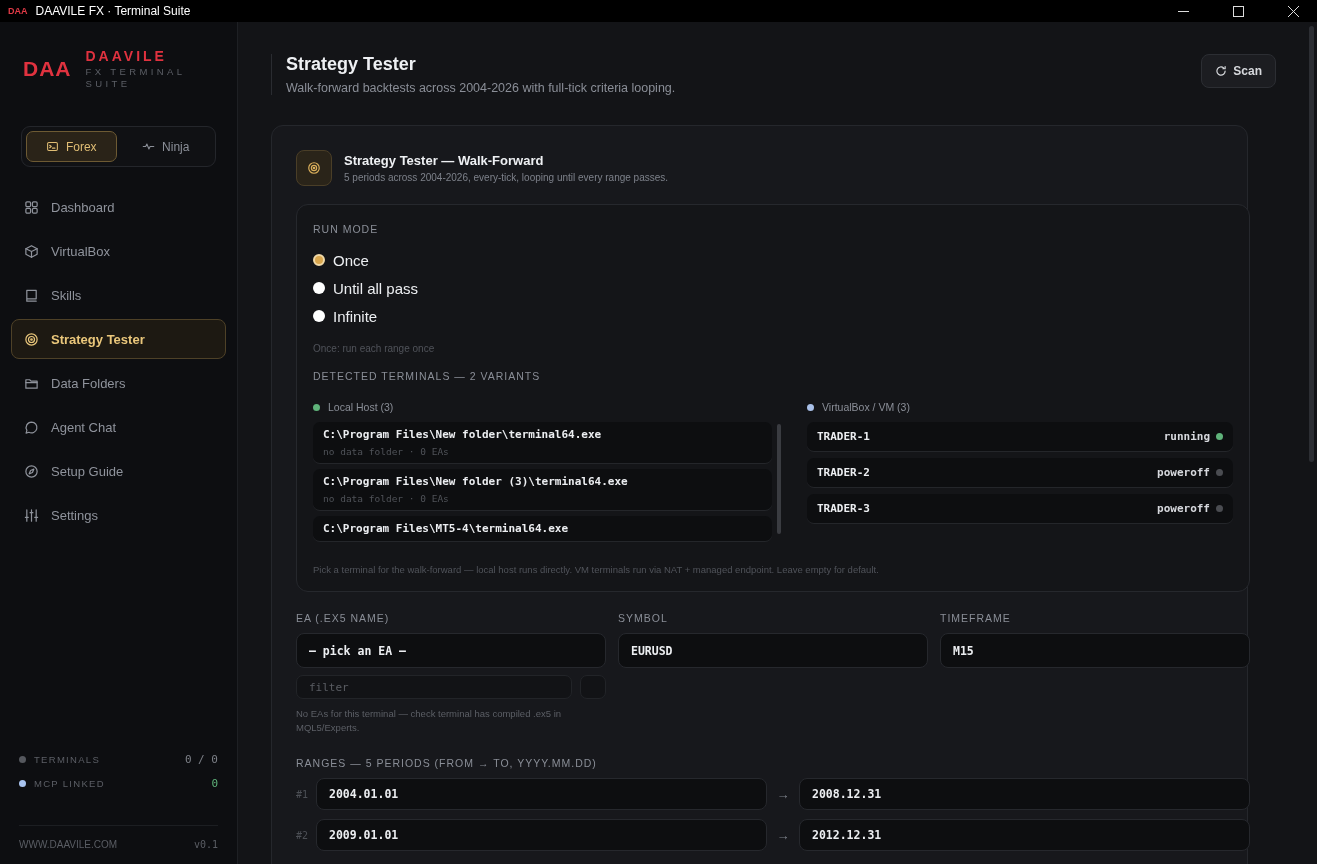 Image resolution: width=1317 pixels, height=864 pixels. Describe the element at coordinates (351, 260) in the screenshot. I see `radio-label: Once` at that location.